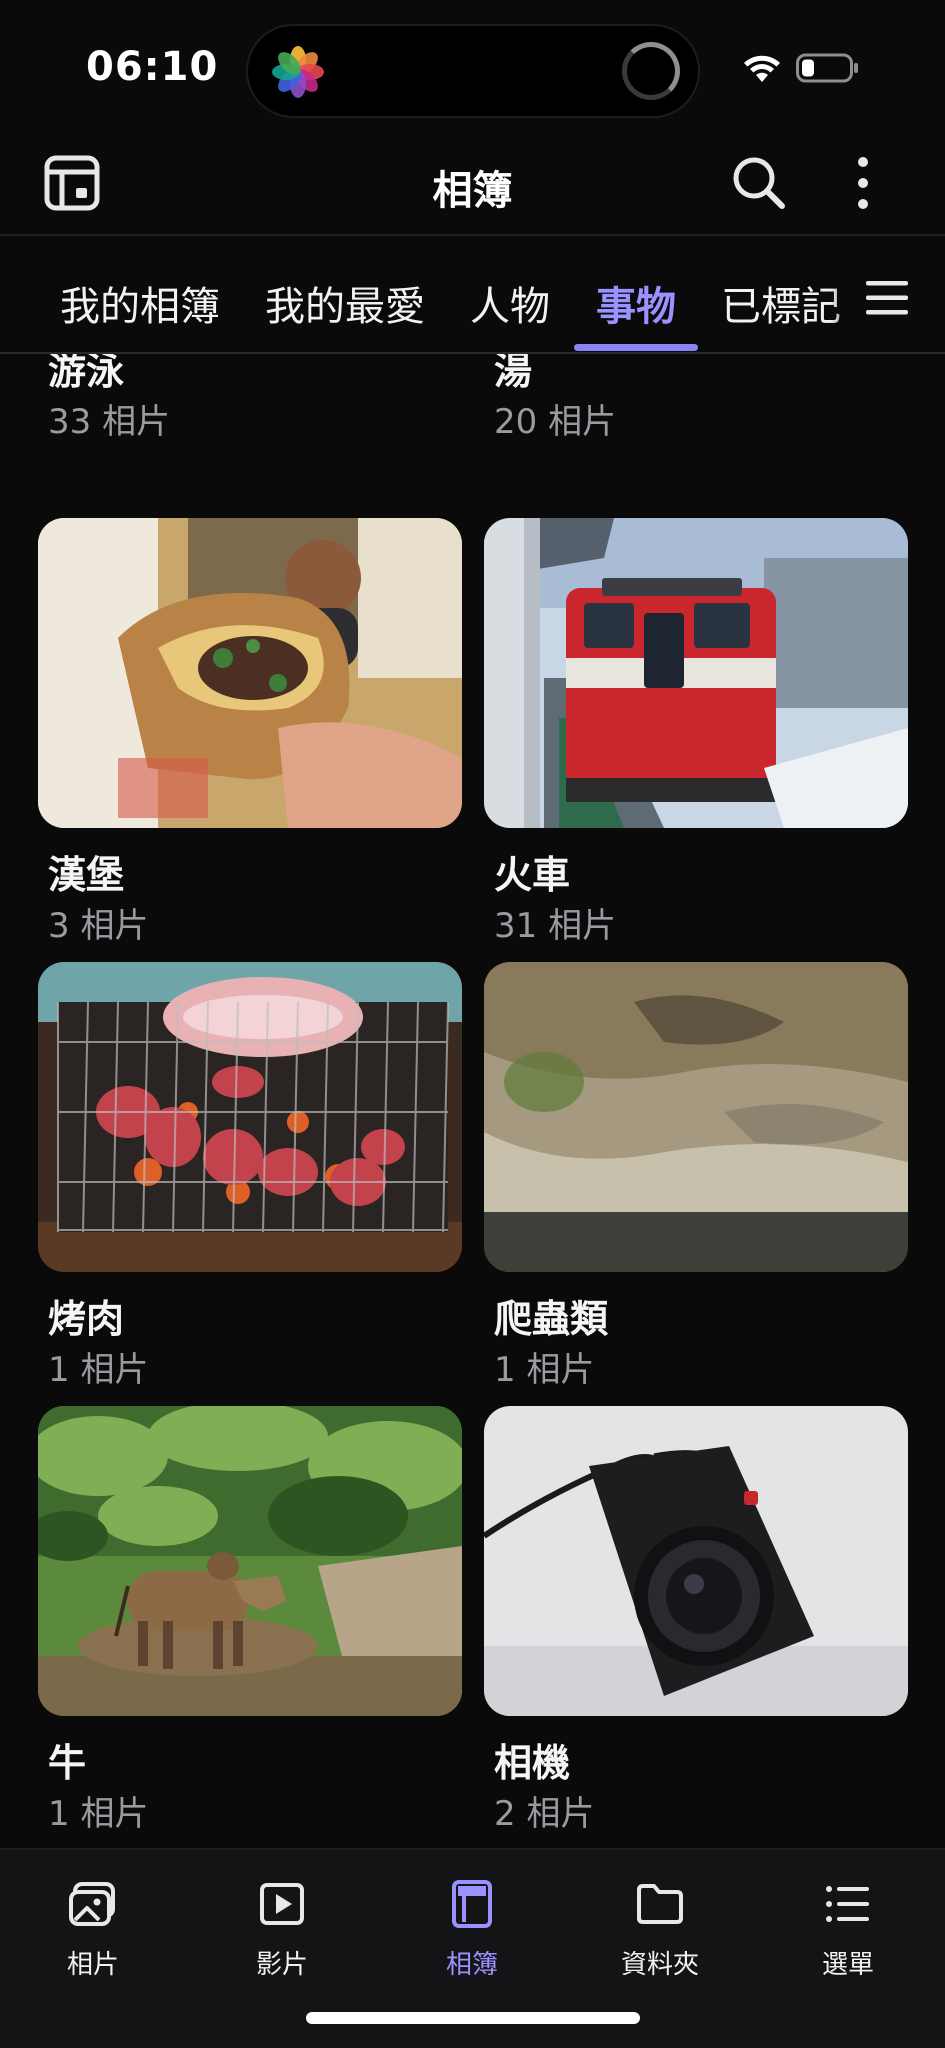 This screenshot has height=2048, width=945. What do you see at coordinates (555, 926) in the screenshot?
I see `album-count: 31 相片` at bounding box center [555, 926].